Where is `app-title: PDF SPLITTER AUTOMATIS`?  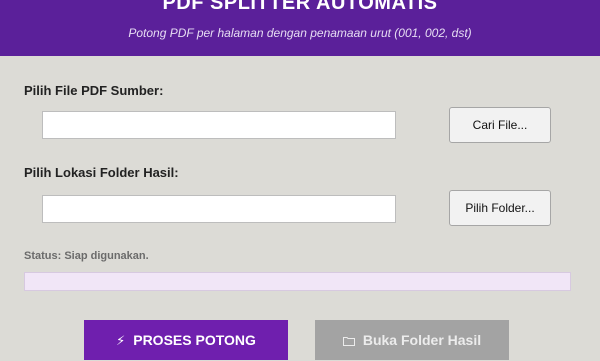
app-title: PDF SPLITTER AUTOMATIS is located at coordinates (300, 7).